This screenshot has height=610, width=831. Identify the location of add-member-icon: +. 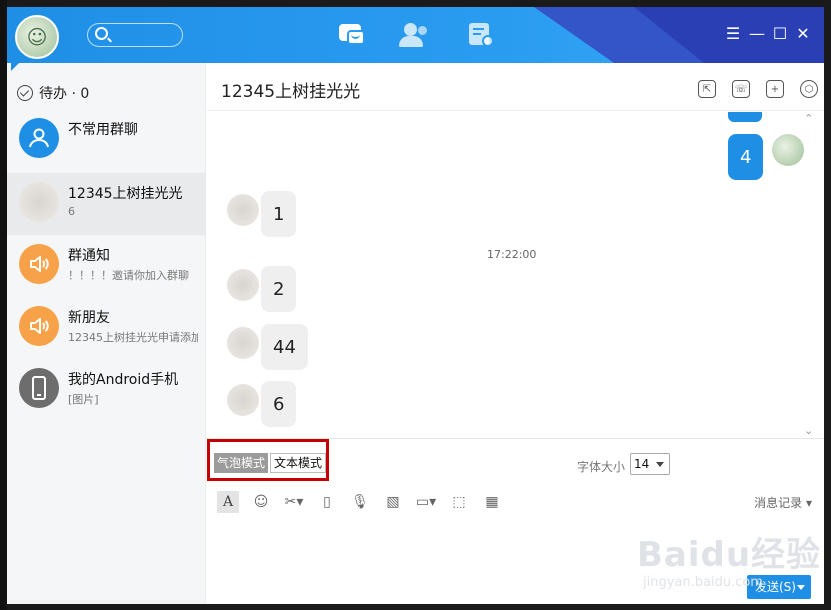
(775, 89).